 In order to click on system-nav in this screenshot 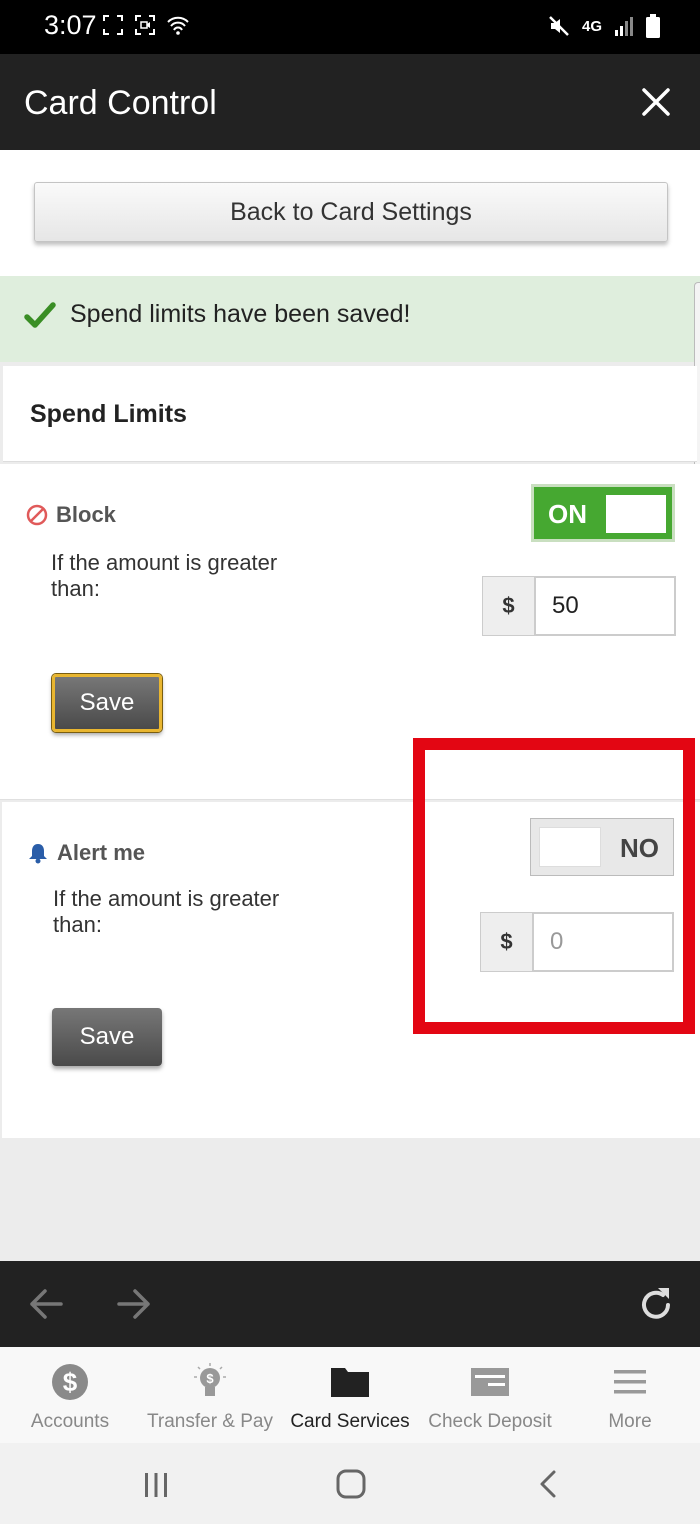, I will do `click(350, 1483)`.